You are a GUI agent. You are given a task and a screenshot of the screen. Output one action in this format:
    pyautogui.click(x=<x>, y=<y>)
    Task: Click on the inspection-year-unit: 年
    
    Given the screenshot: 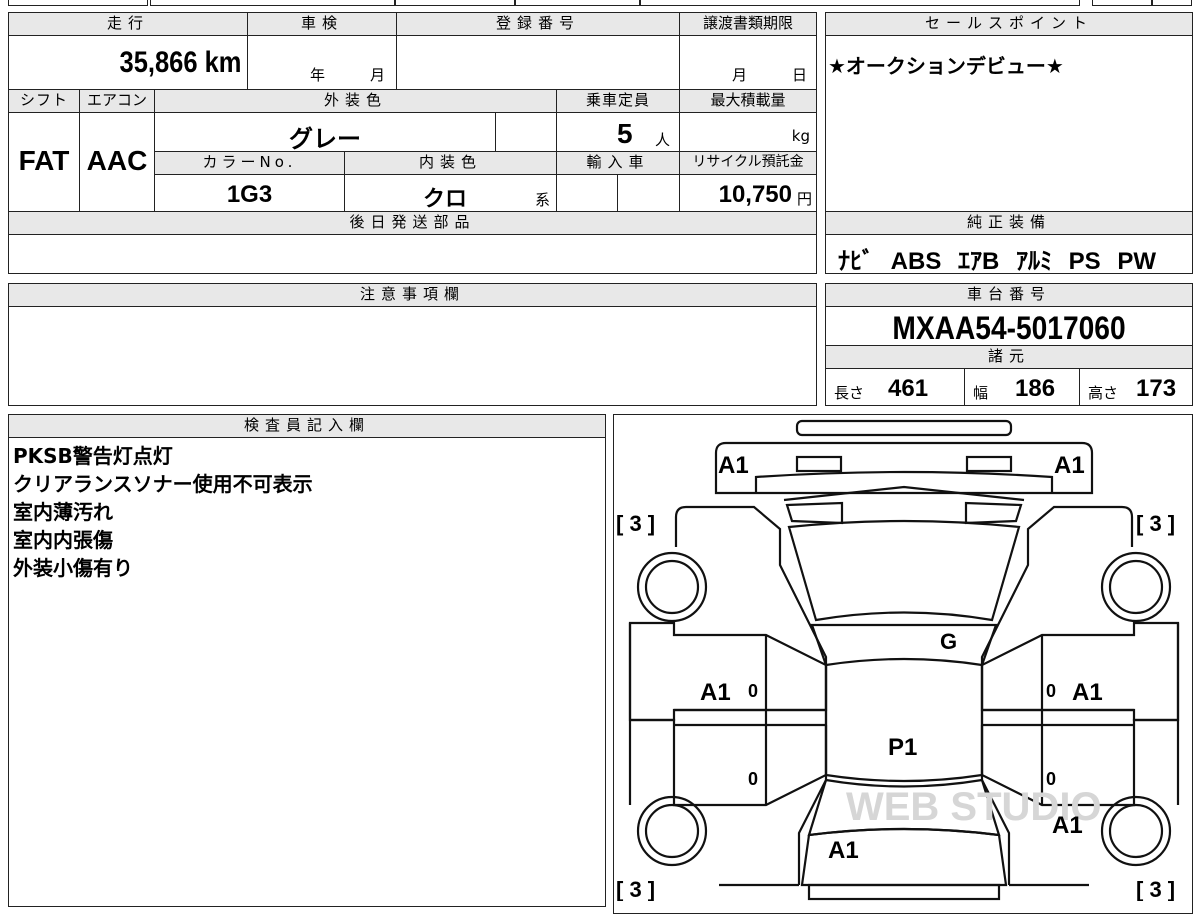 What is the action you would take?
    pyautogui.click(x=318, y=75)
    